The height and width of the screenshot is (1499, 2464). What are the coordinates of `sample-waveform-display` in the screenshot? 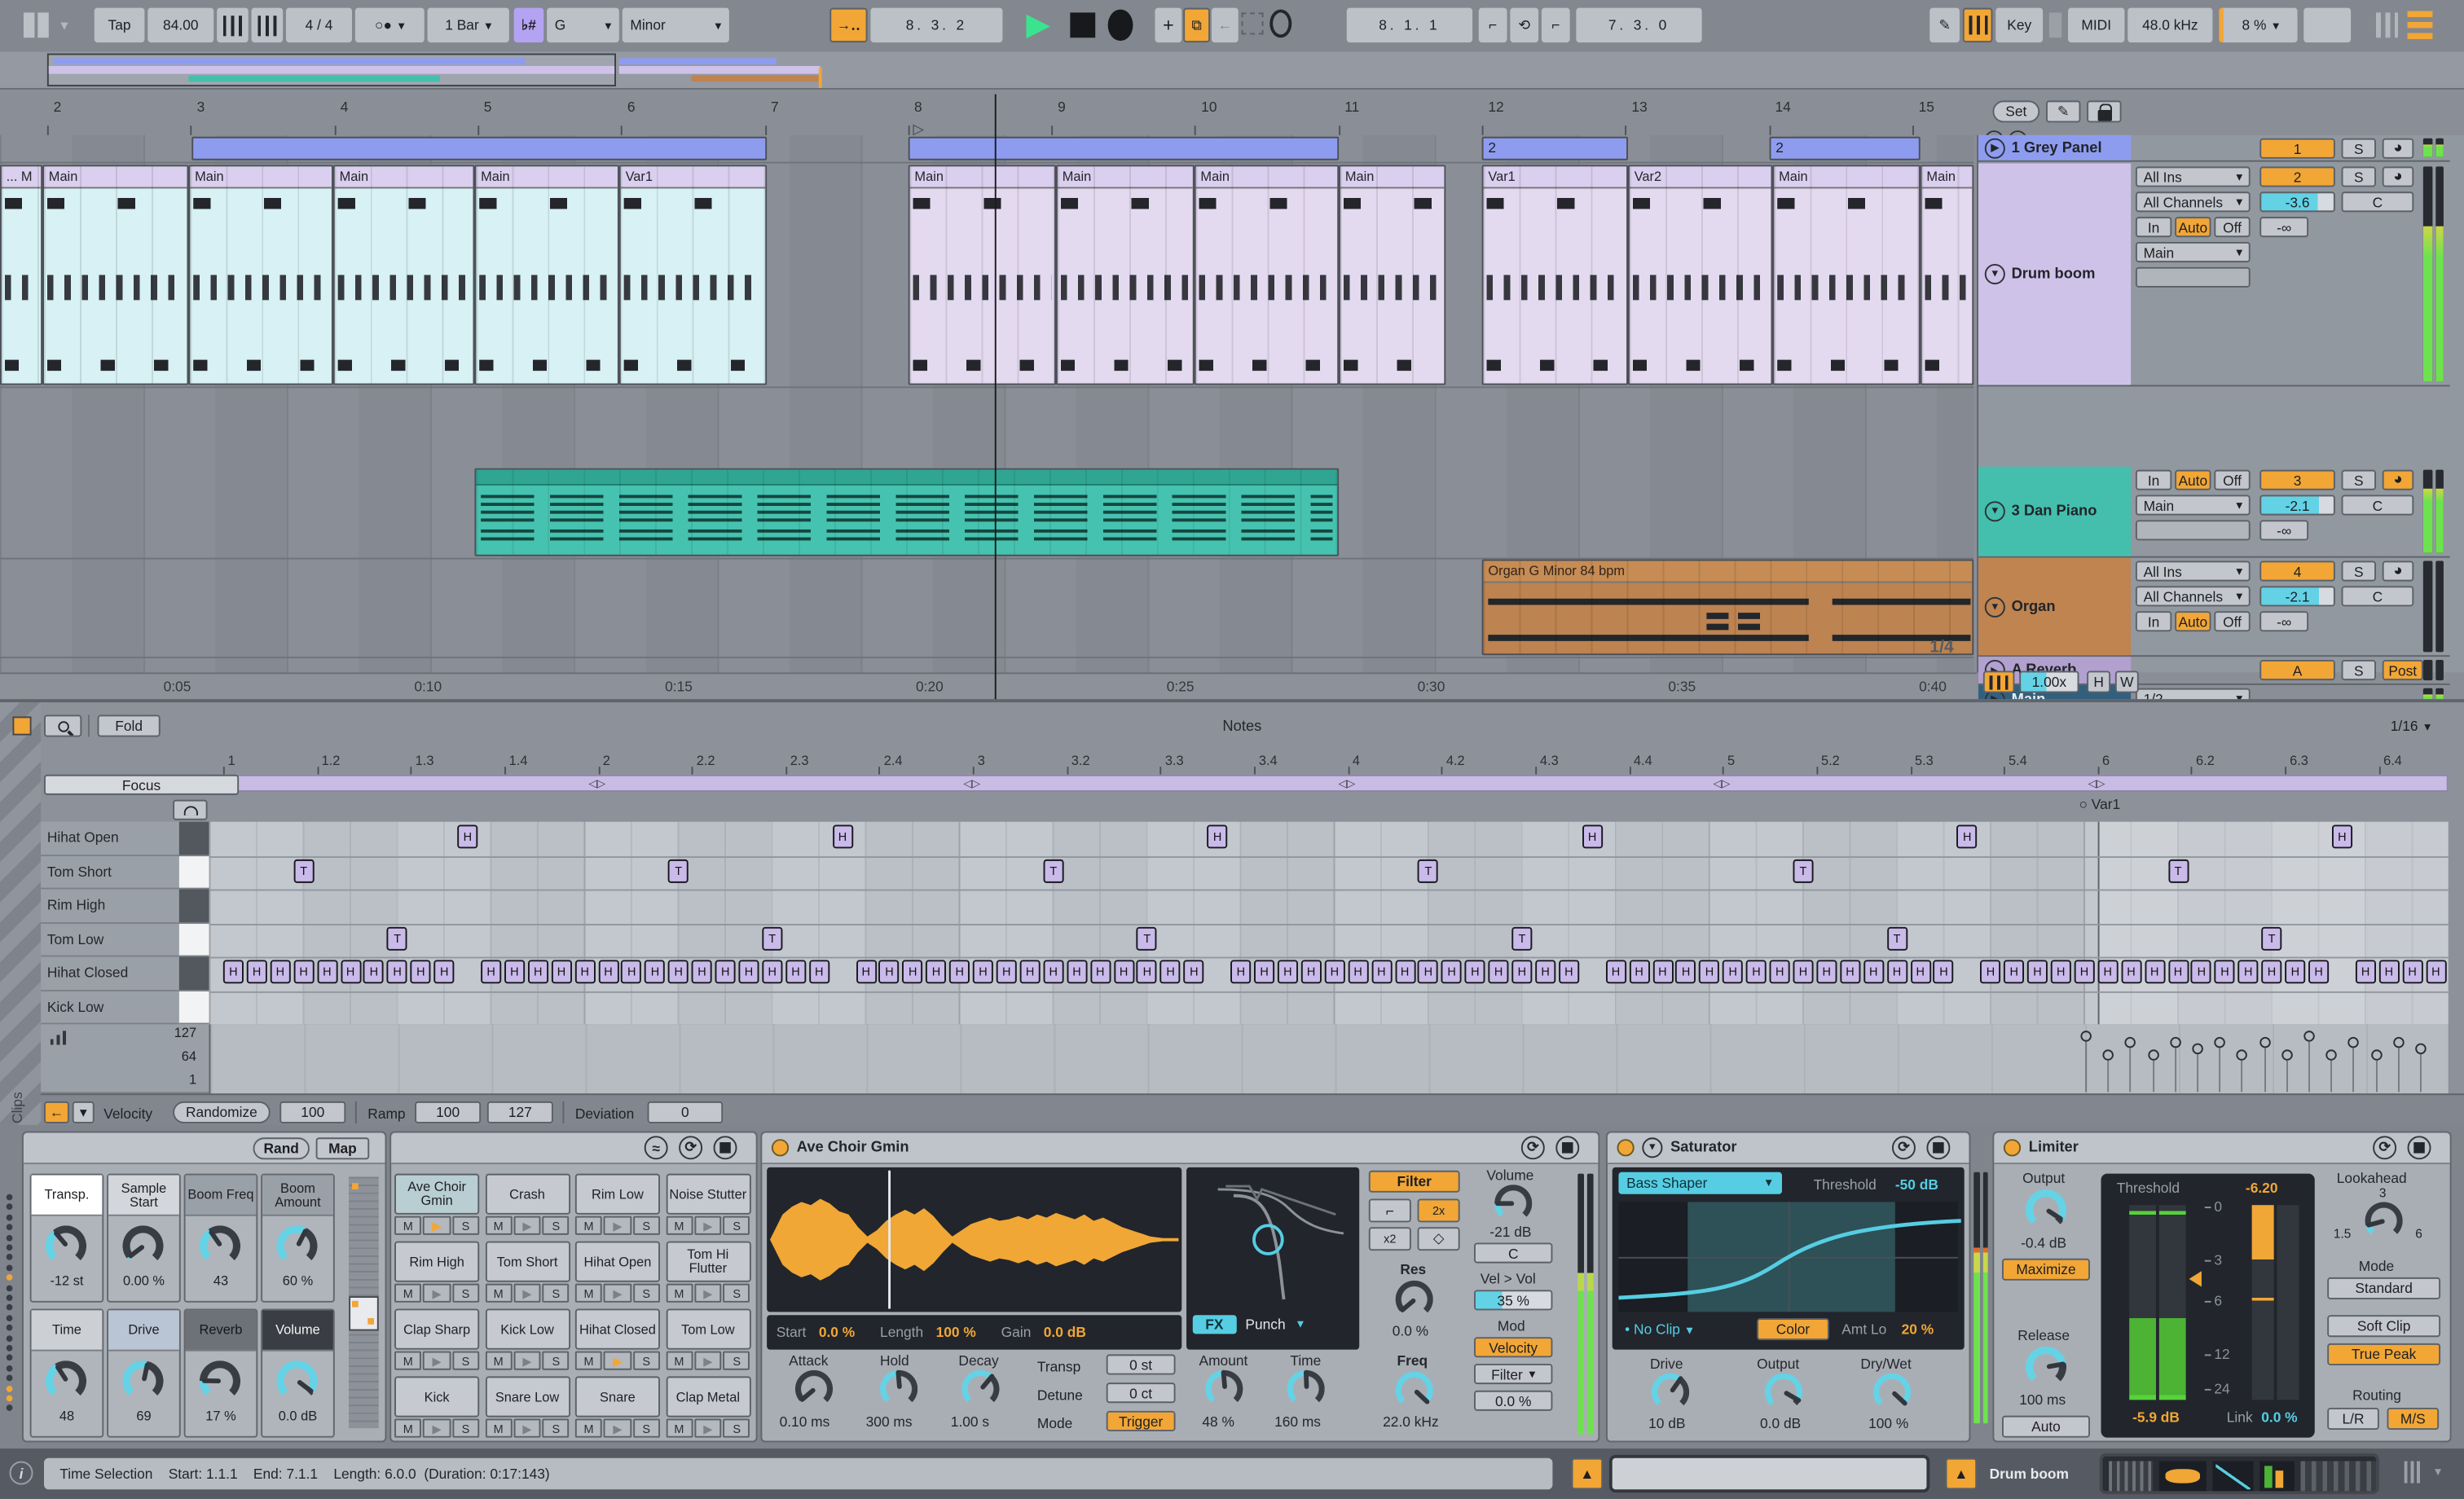 It's located at (974, 1239).